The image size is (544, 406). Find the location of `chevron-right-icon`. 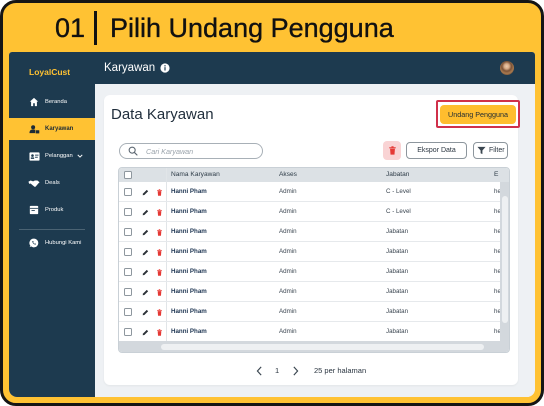

chevron-right-icon is located at coordinates (296, 371).